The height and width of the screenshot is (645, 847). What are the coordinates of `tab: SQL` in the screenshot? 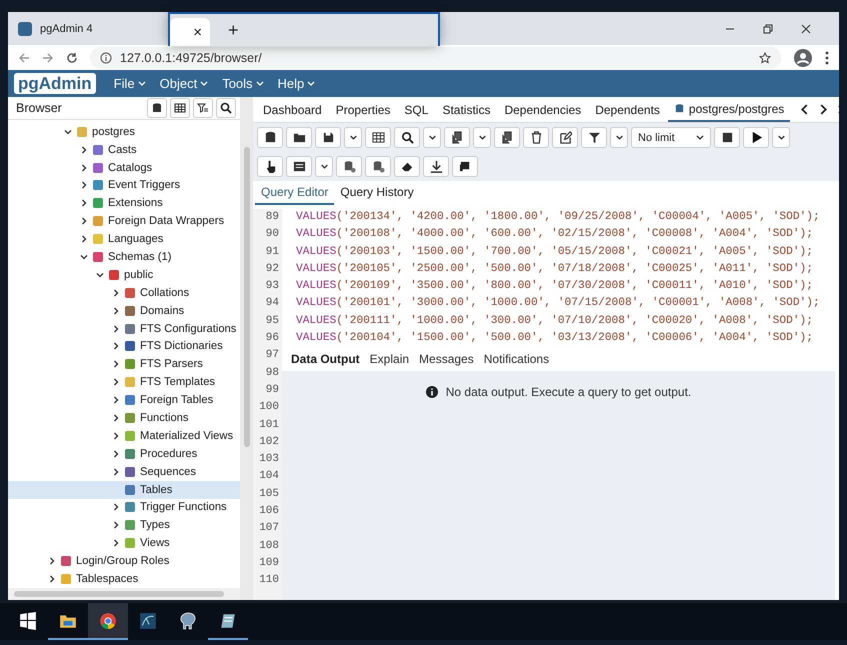 It's located at (416, 109).